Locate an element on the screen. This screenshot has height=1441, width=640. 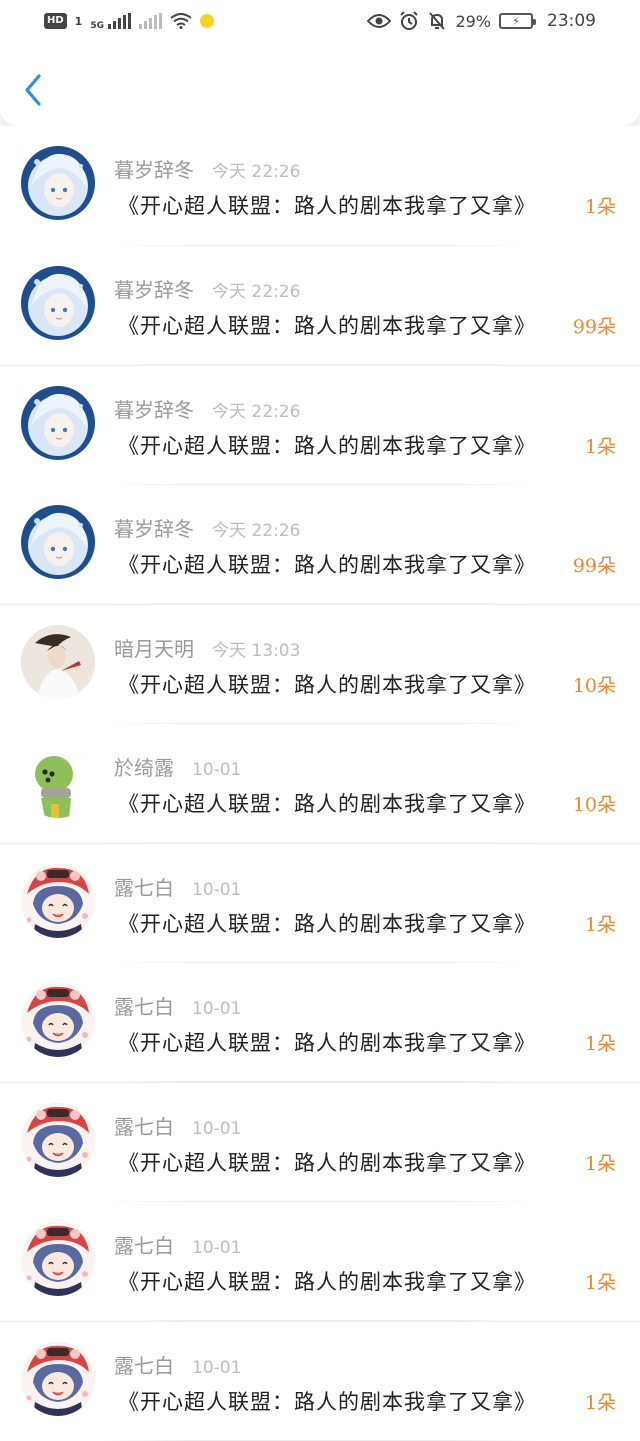
username: 暗月天明 is located at coordinates (154, 647).